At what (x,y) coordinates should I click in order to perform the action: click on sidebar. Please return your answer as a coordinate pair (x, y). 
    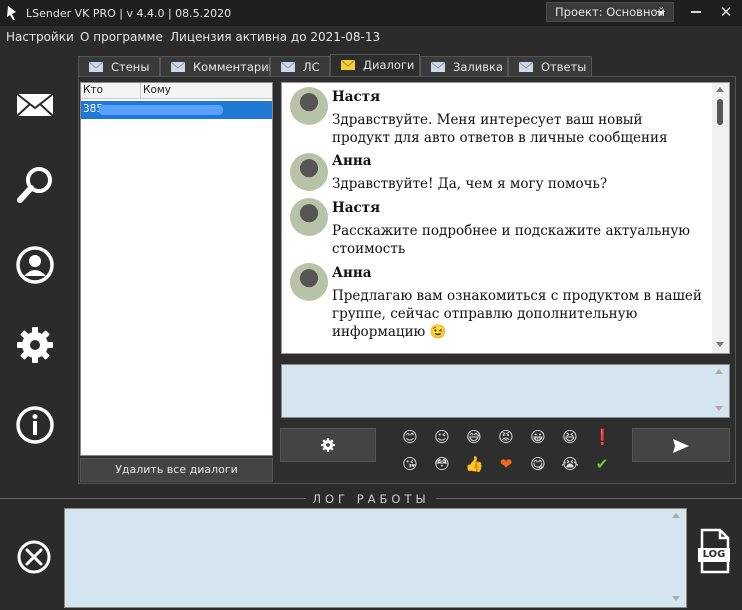
    Looking at the image, I should click on (36, 270).